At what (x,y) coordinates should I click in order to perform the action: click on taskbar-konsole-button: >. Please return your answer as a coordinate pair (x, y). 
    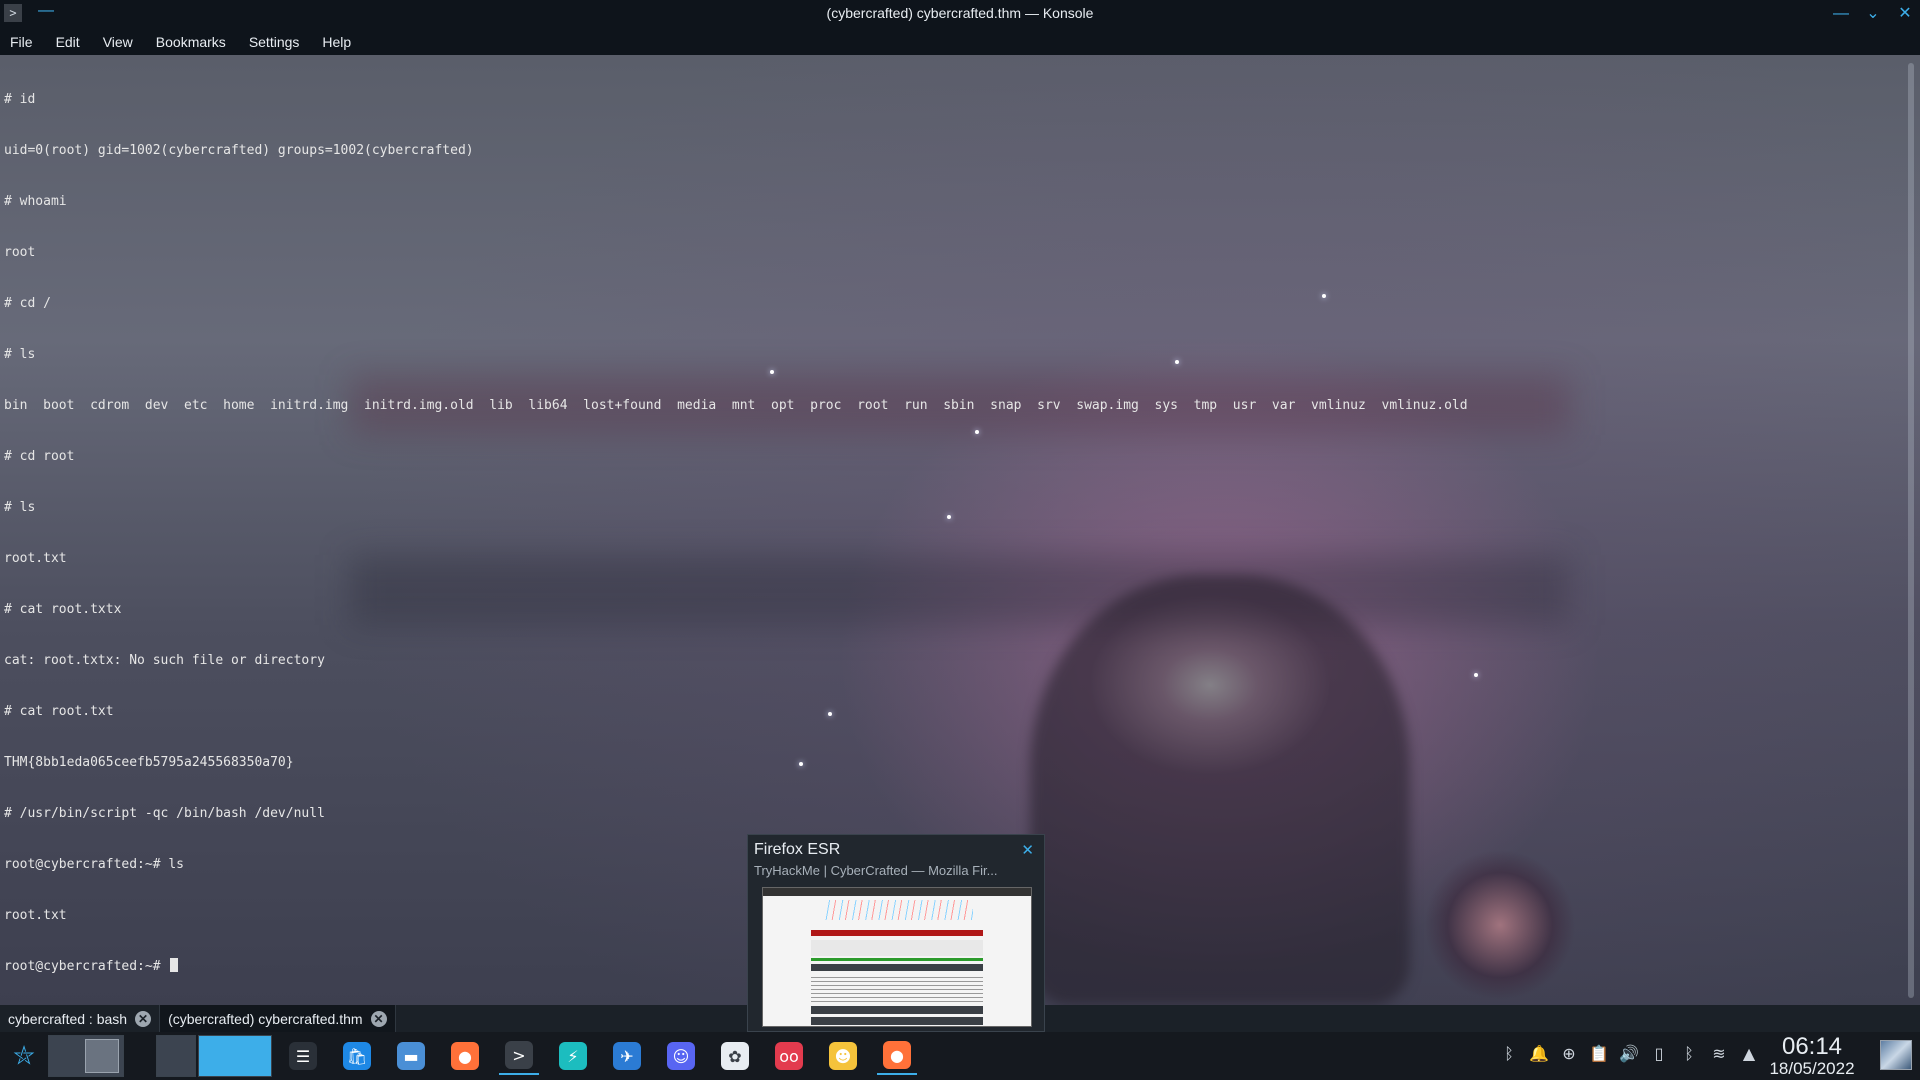
    Looking at the image, I should click on (519, 1056).